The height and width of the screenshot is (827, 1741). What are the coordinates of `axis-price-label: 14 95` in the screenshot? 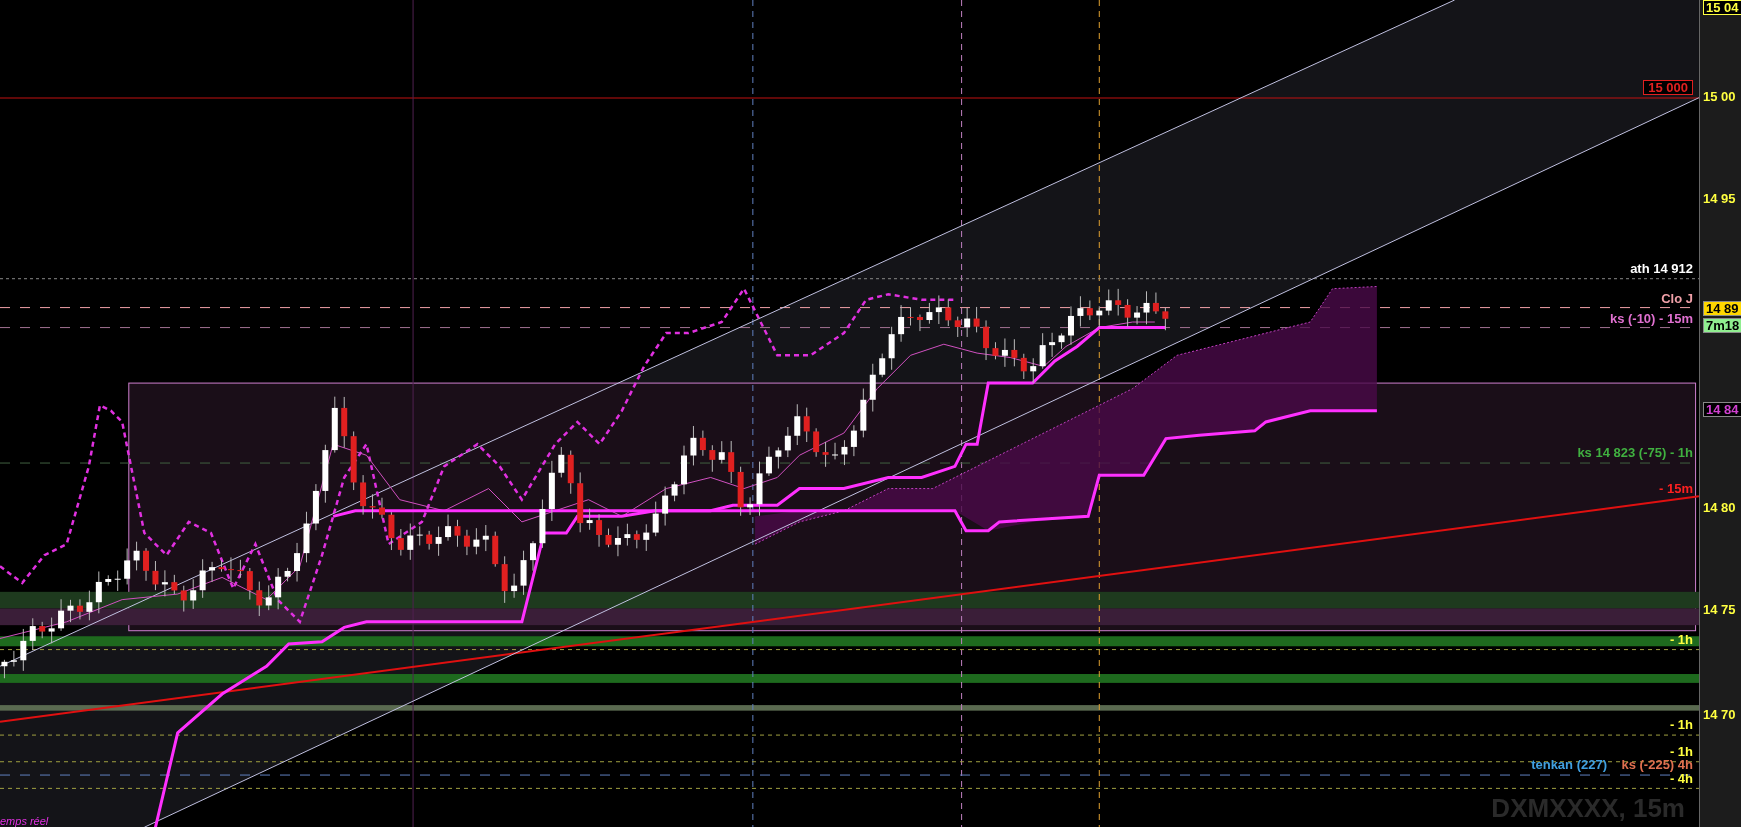 It's located at (1719, 198).